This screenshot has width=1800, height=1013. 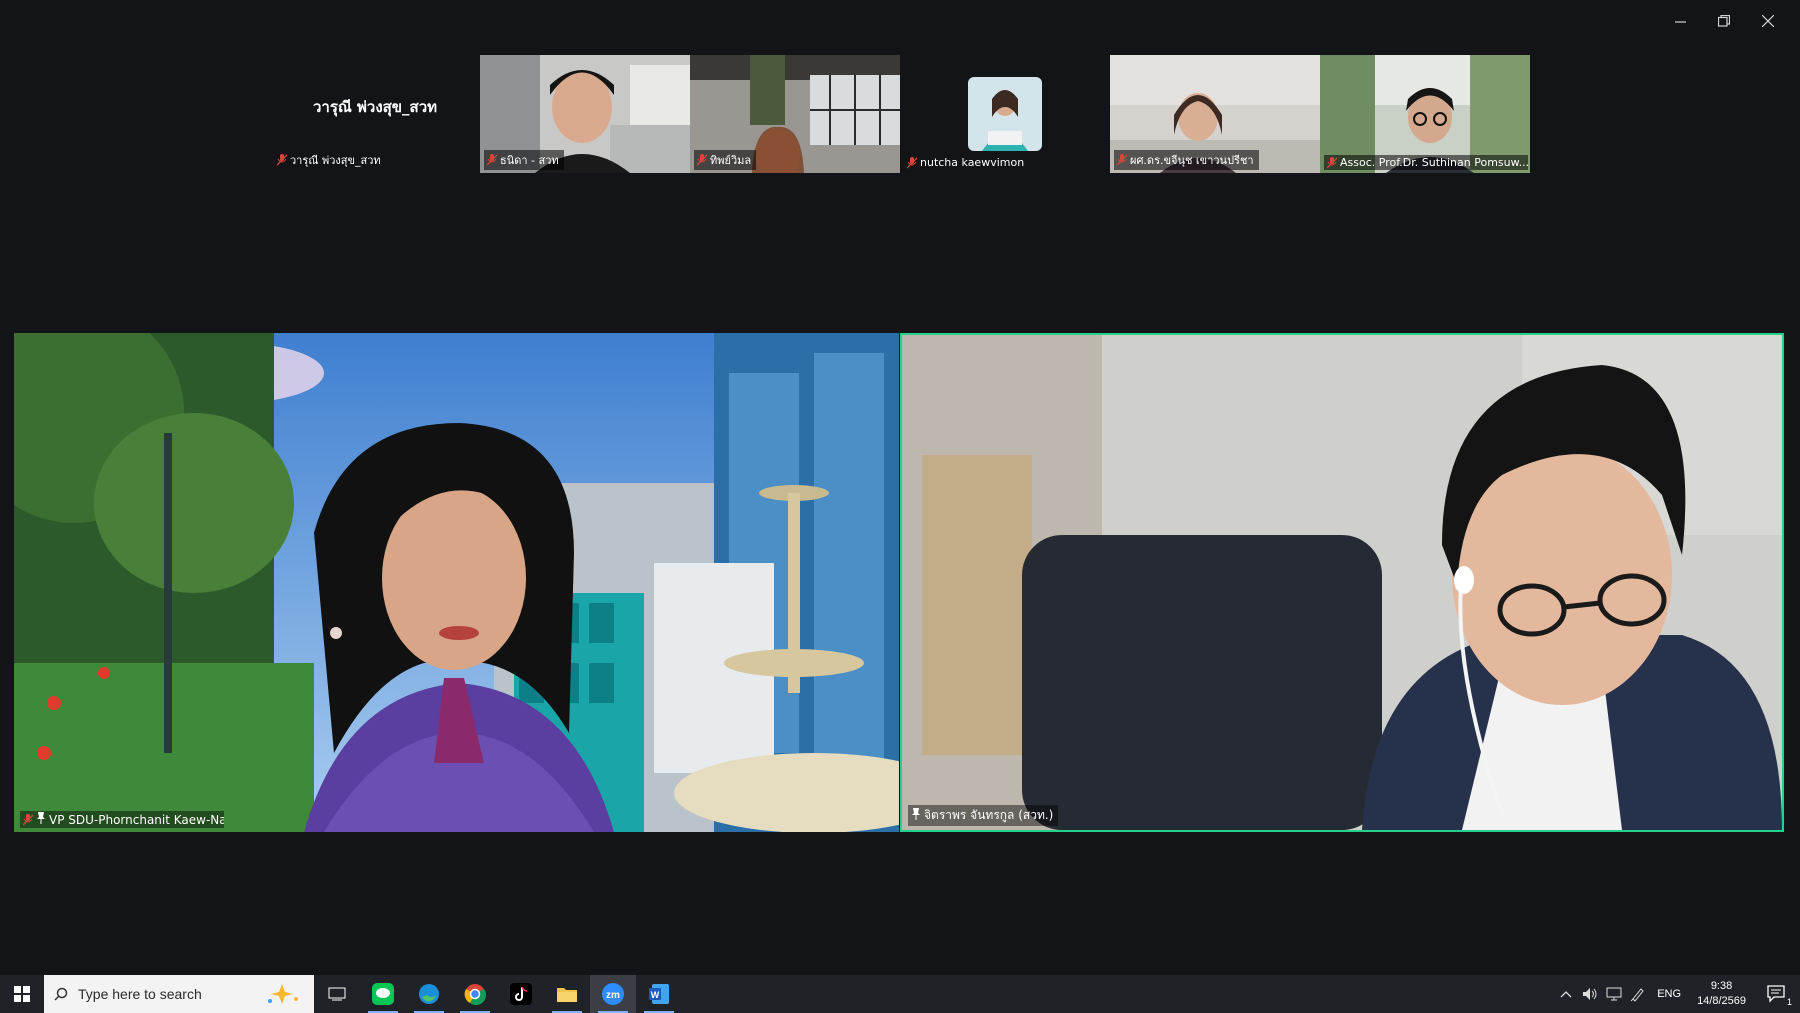 What do you see at coordinates (1192, 160) in the screenshot?
I see `participant-name: ผศ.ดร.ขจีนุช เขาวนปรีชา` at bounding box center [1192, 160].